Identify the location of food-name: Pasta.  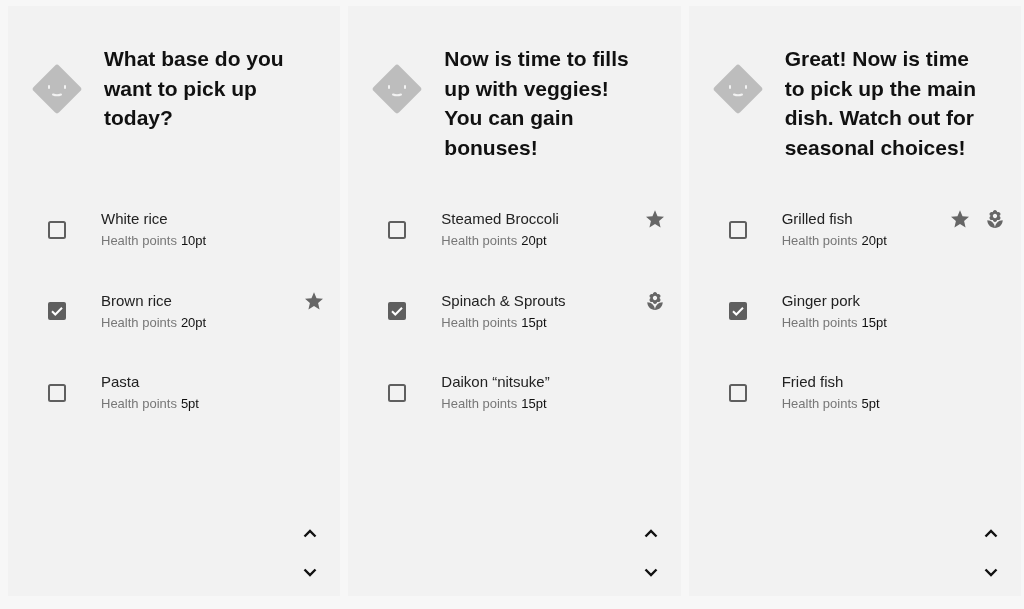
(121, 382).